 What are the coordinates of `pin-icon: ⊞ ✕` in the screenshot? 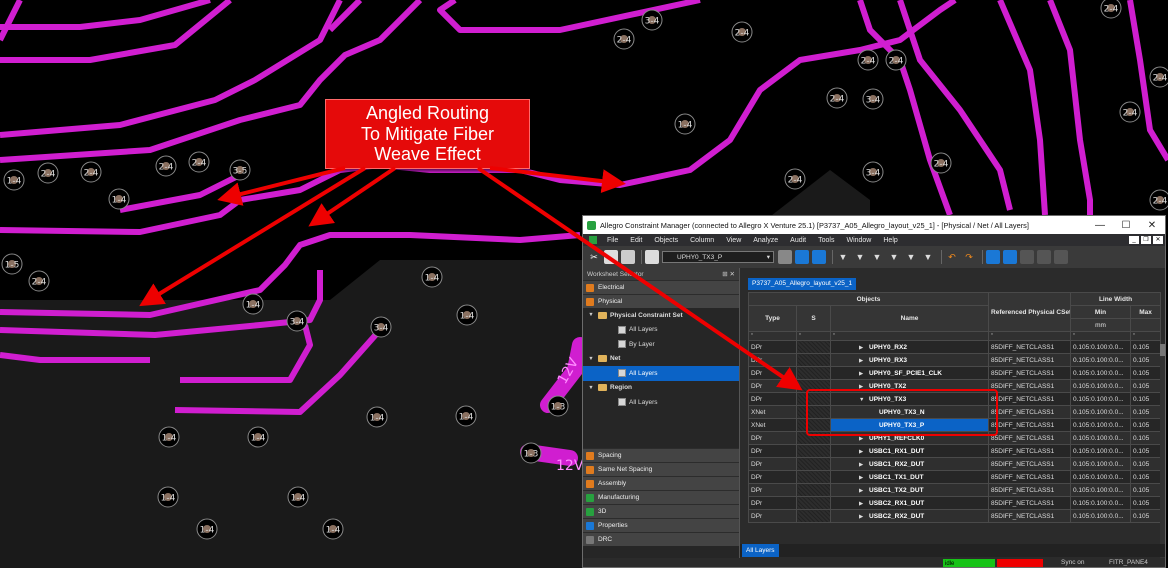 It's located at (728, 274).